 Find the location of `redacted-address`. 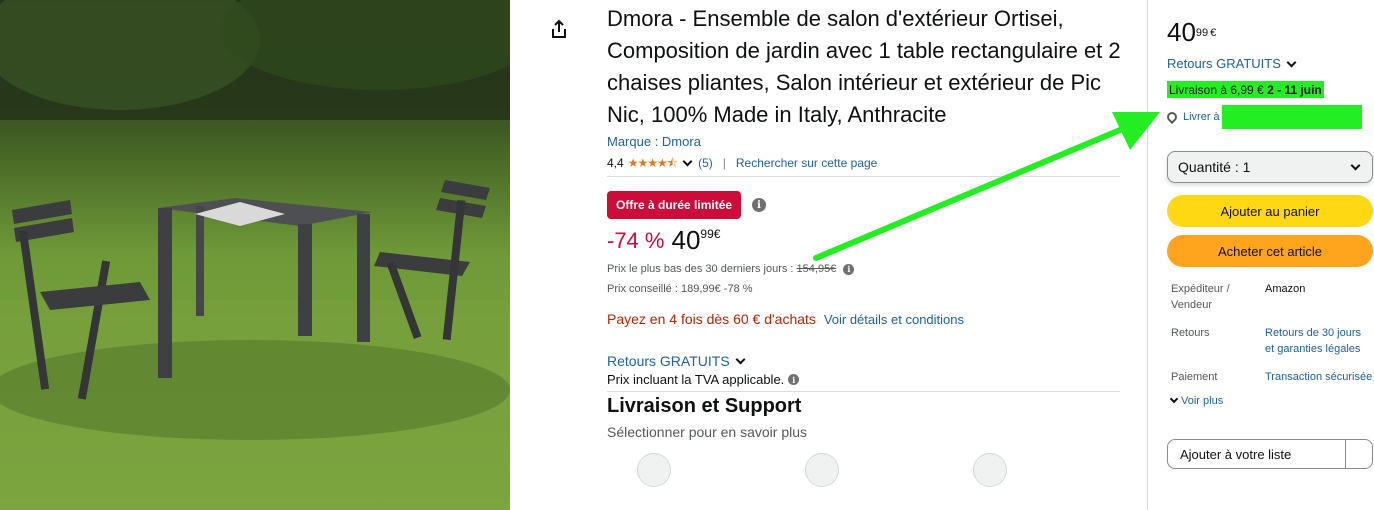

redacted-address is located at coordinates (1291, 117).